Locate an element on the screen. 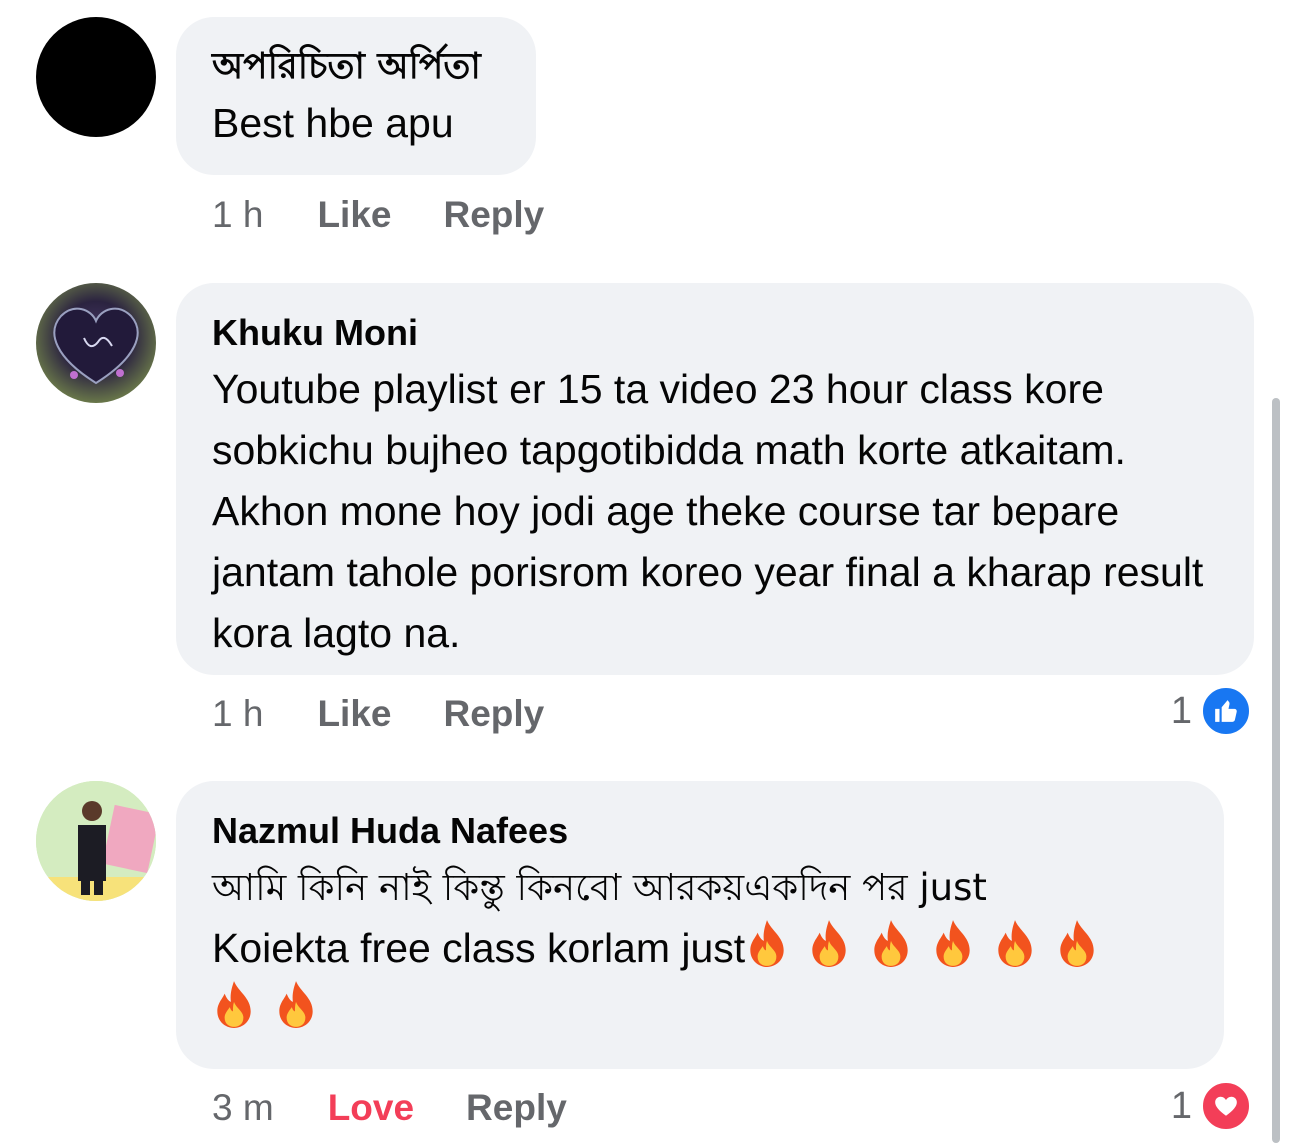 This screenshot has height=1143, width=1290. heart-icon is located at coordinates (96, 346).